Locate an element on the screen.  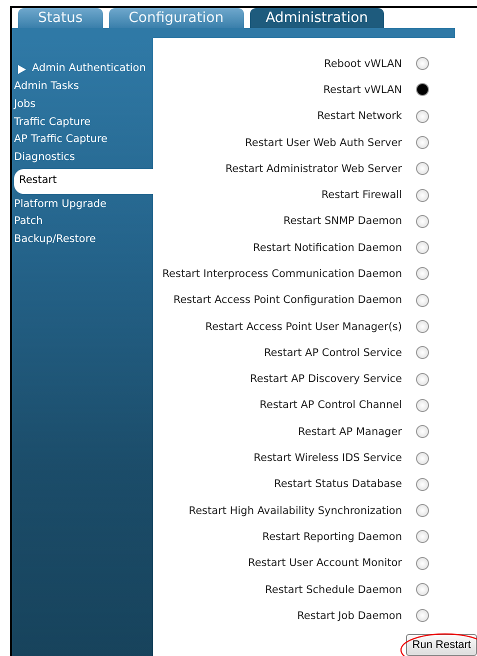
option-label: Restart AP Manager is located at coordinates (350, 432).